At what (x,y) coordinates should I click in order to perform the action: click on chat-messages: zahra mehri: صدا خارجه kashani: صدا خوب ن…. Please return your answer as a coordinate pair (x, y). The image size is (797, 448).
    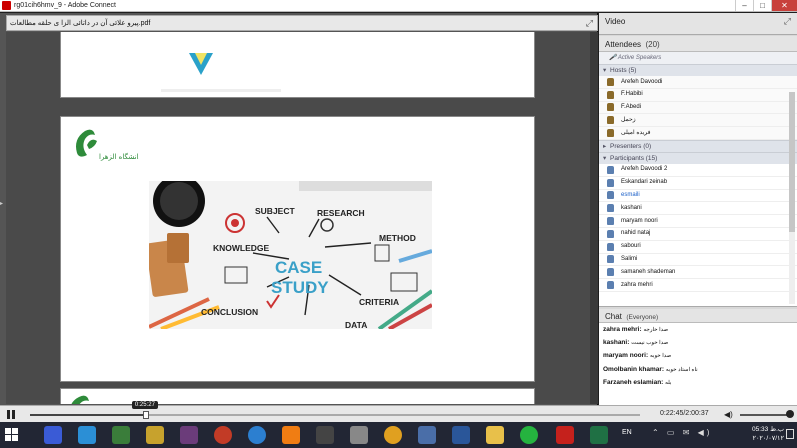
    Looking at the image, I should click on (698, 356).